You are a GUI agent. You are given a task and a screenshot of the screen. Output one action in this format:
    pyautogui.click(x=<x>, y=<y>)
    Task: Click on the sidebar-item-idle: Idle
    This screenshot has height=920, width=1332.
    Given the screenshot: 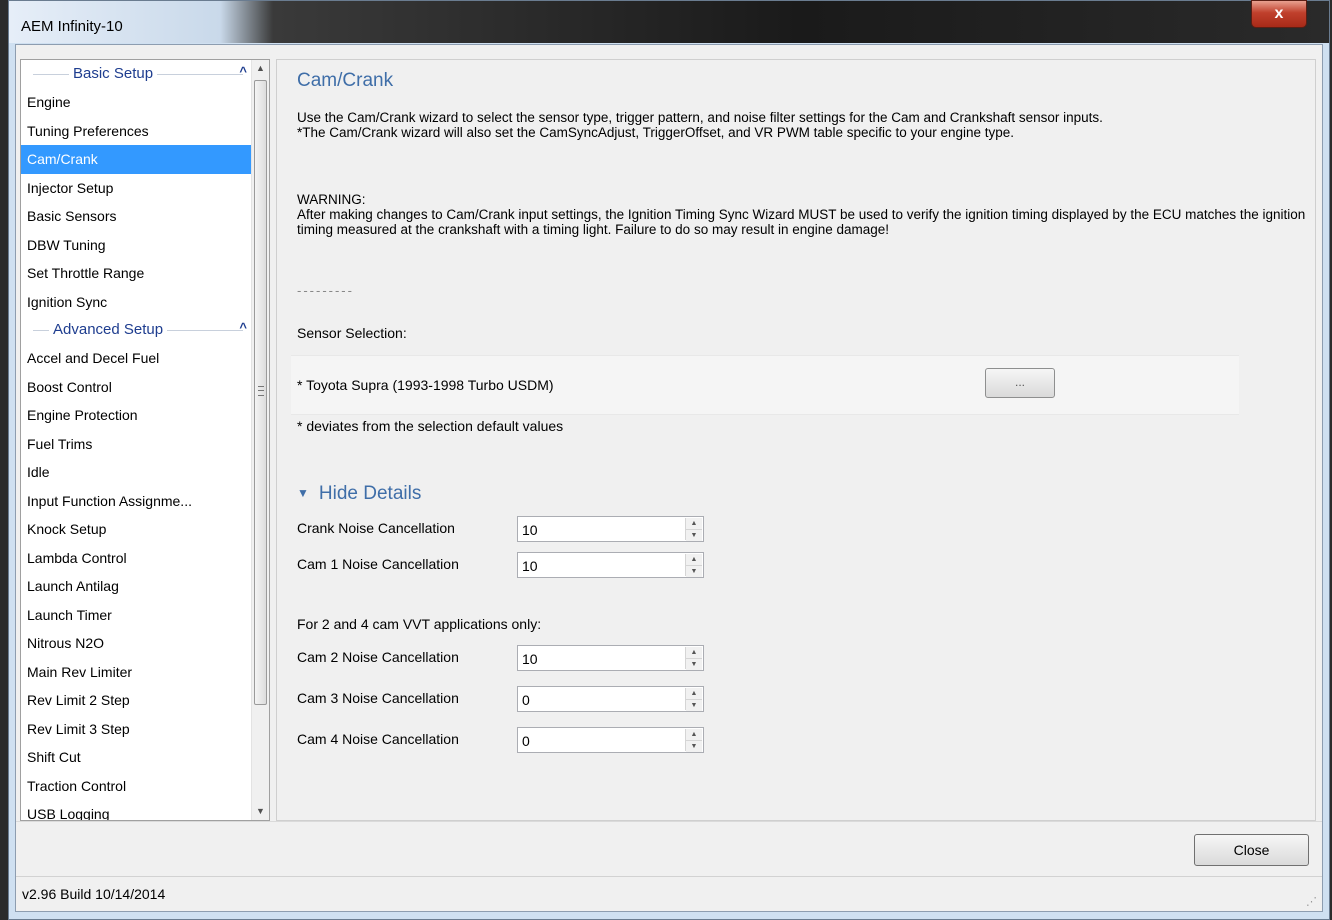 What is the action you would take?
    pyautogui.click(x=137, y=472)
    